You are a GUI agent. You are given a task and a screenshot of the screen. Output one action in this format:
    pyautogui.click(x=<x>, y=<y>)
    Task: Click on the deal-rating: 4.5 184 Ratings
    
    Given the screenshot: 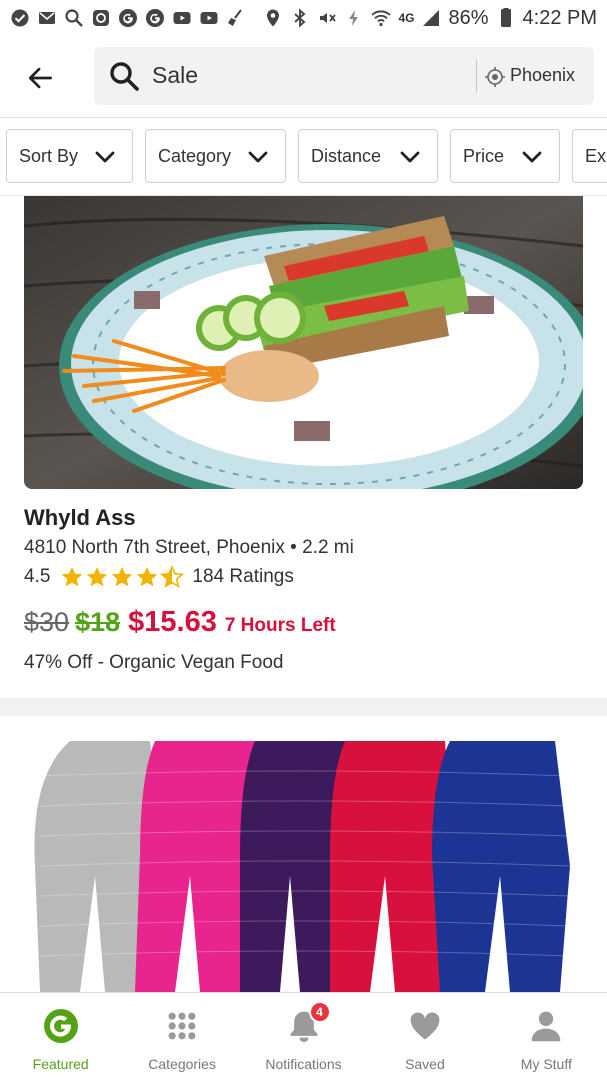 What is the action you would take?
    pyautogui.click(x=159, y=577)
    